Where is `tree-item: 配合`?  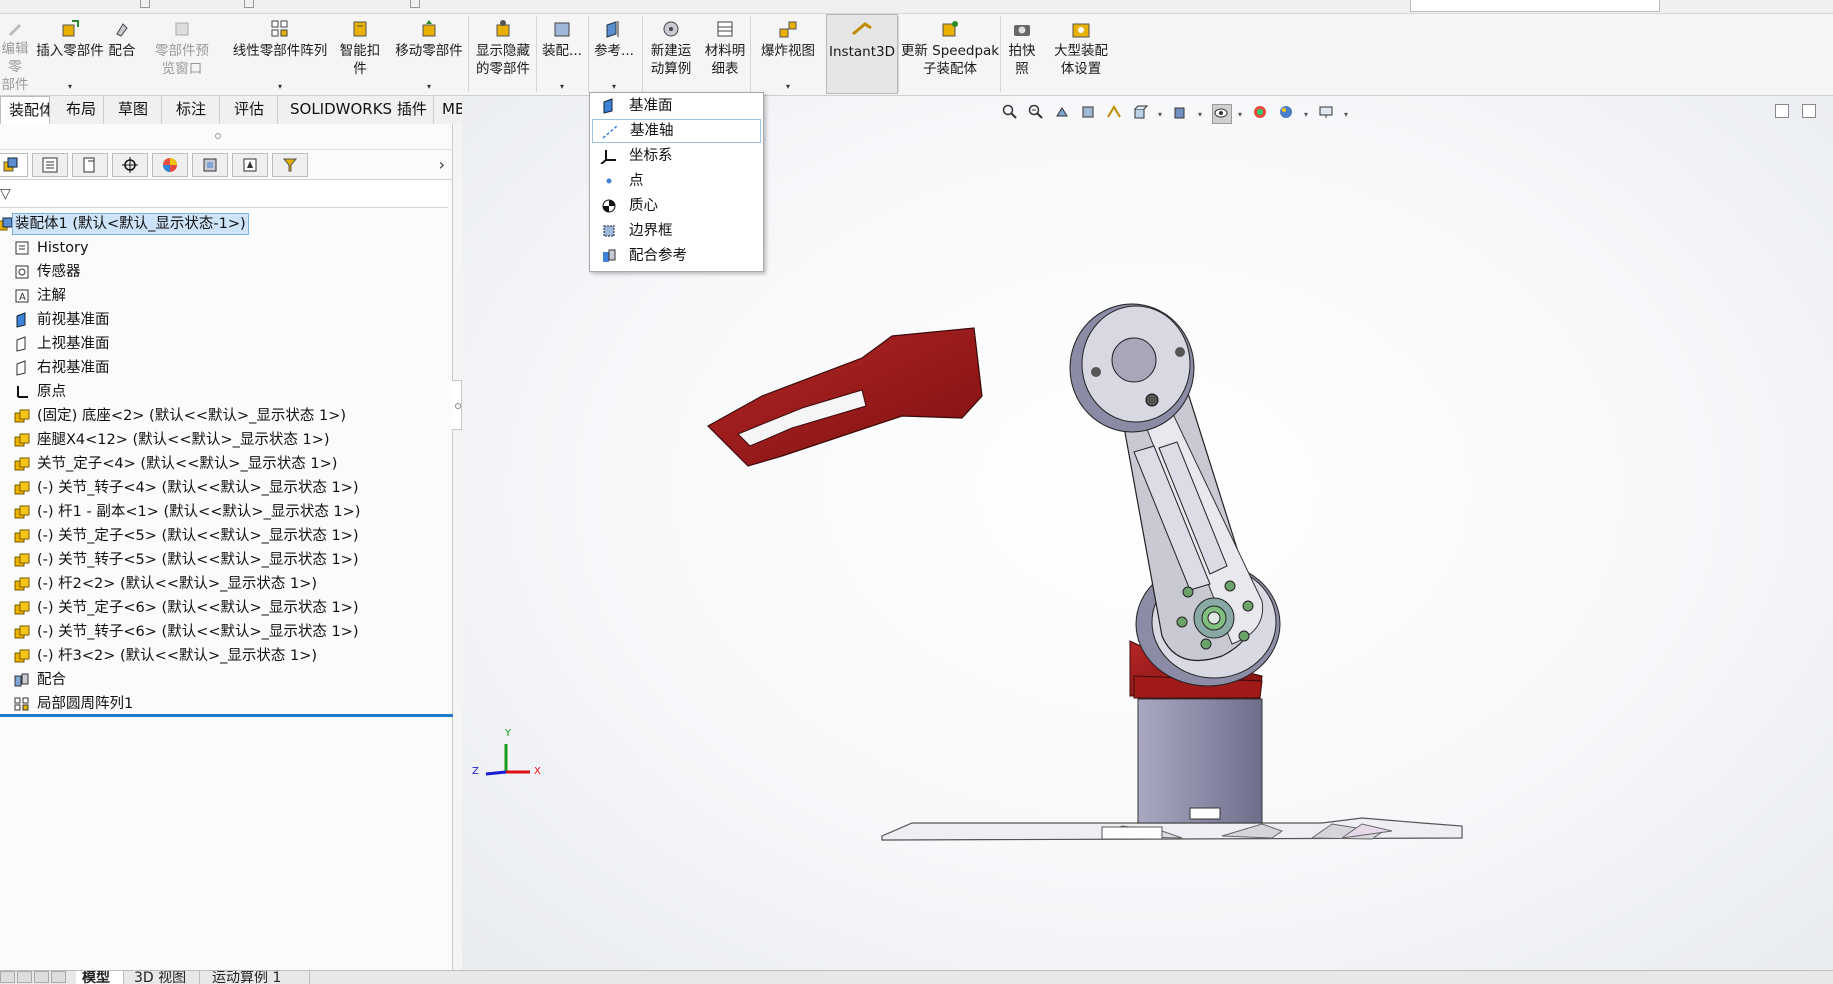
tree-item: 配合 is located at coordinates (226, 680).